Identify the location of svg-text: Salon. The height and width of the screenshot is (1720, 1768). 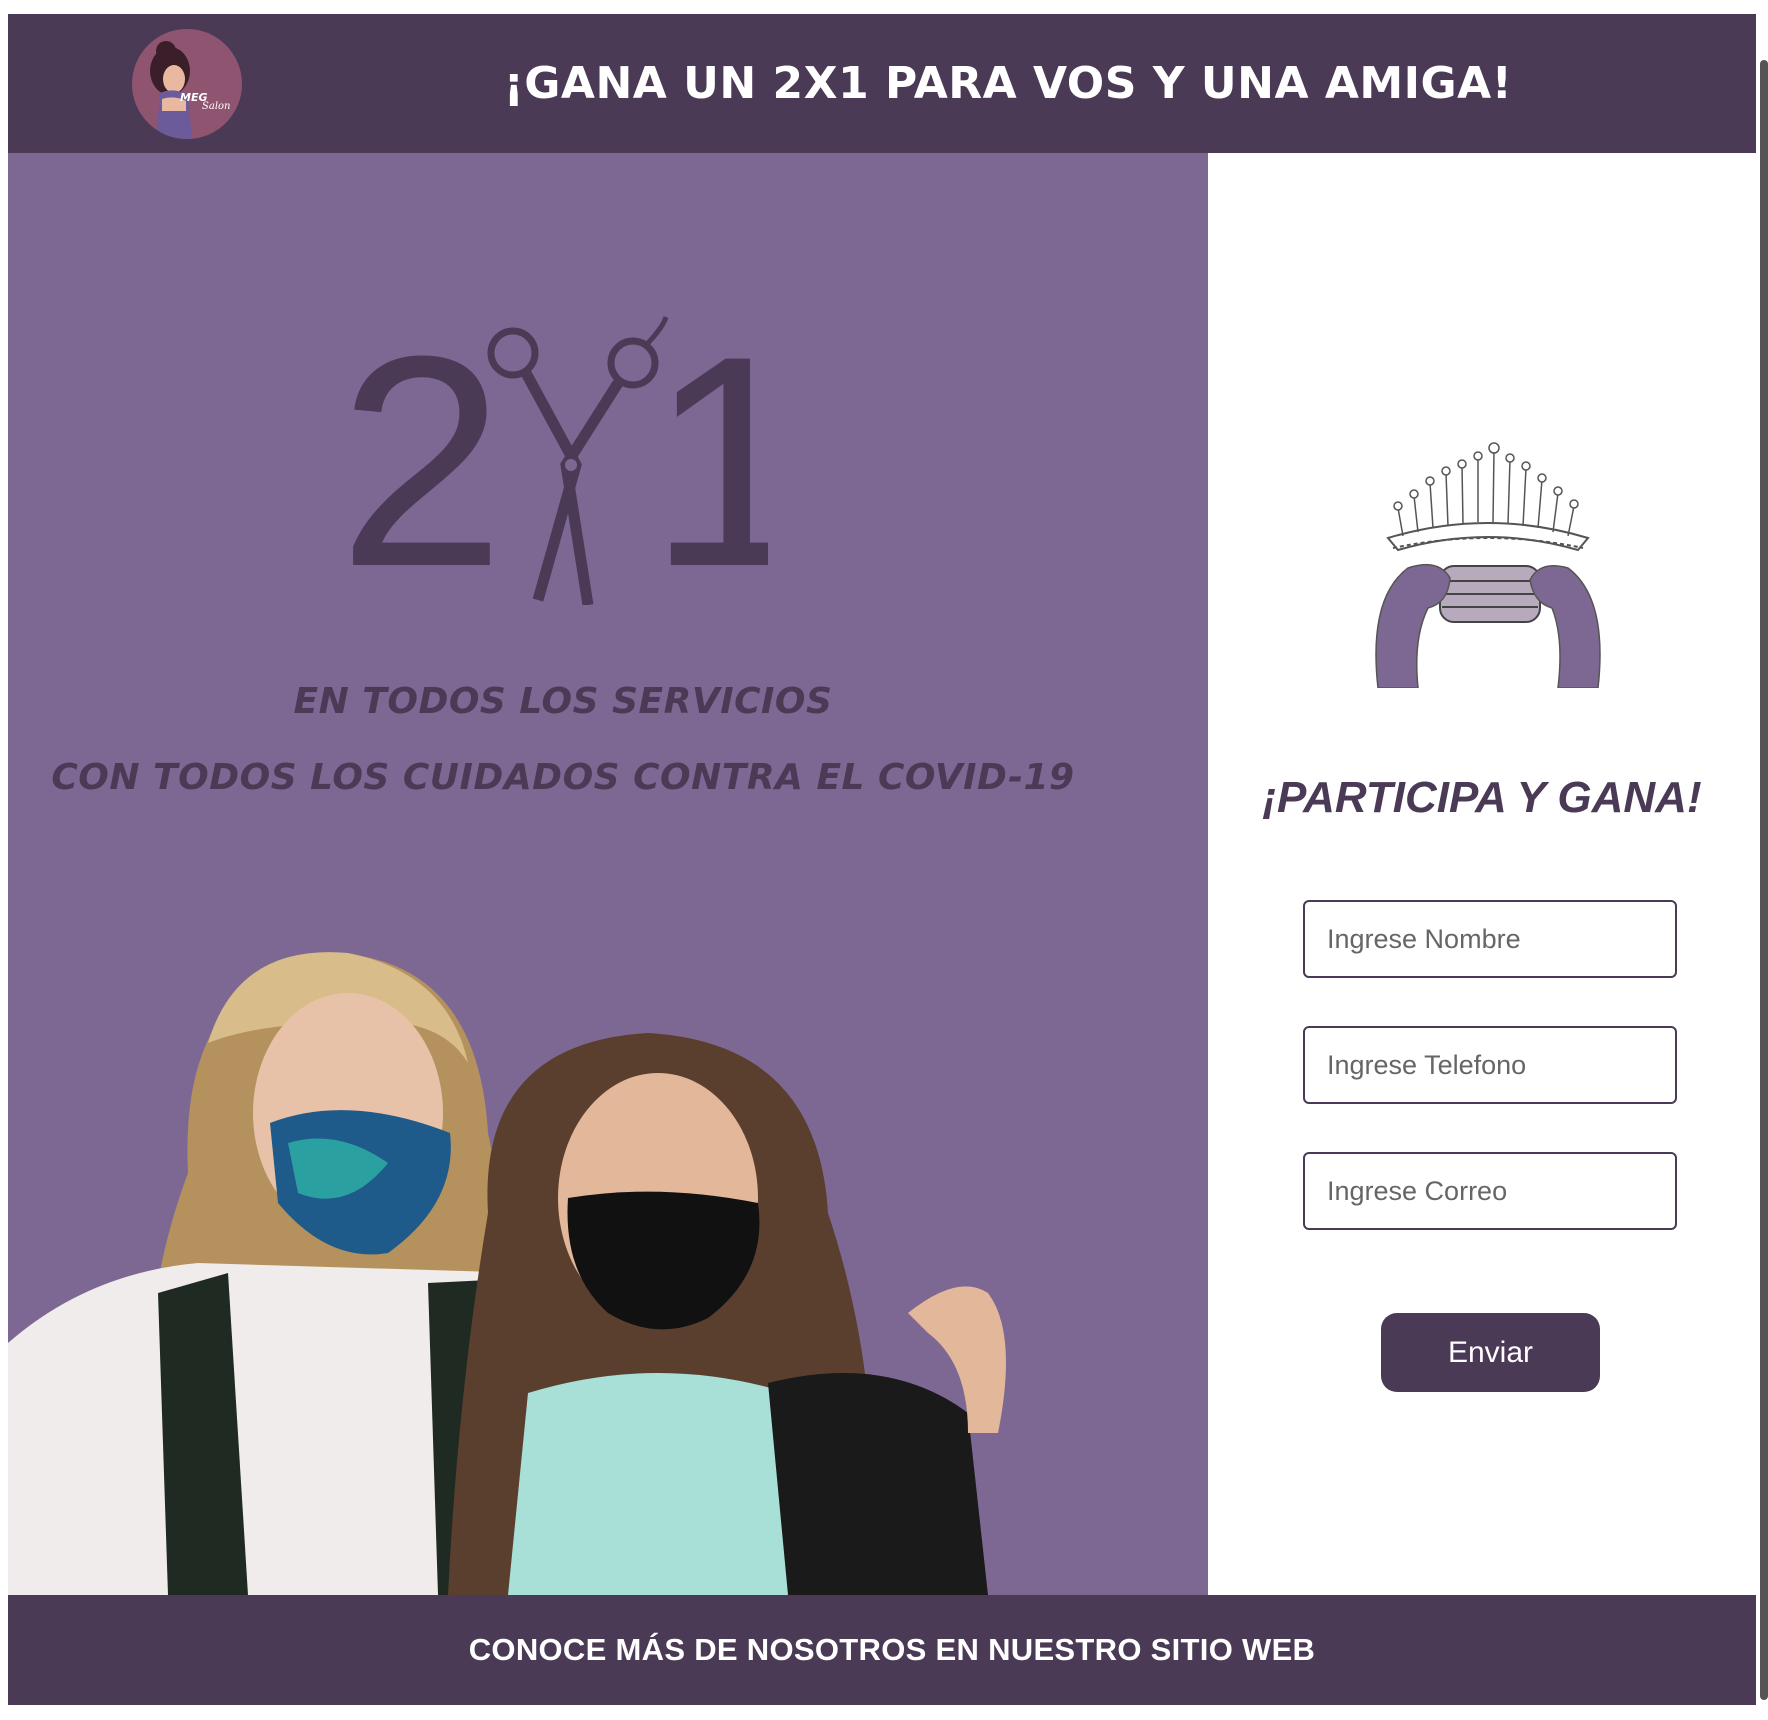
(216, 106).